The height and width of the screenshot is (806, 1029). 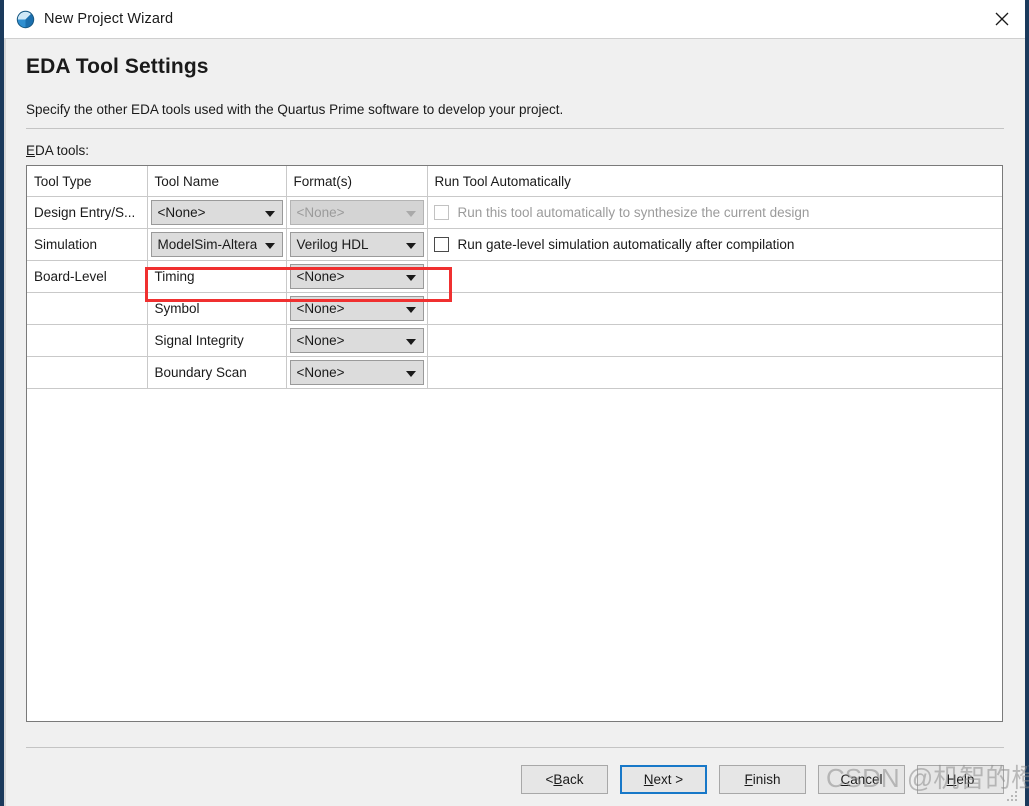 I want to click on finish-button-post: inish, so click(x=766, y=779).